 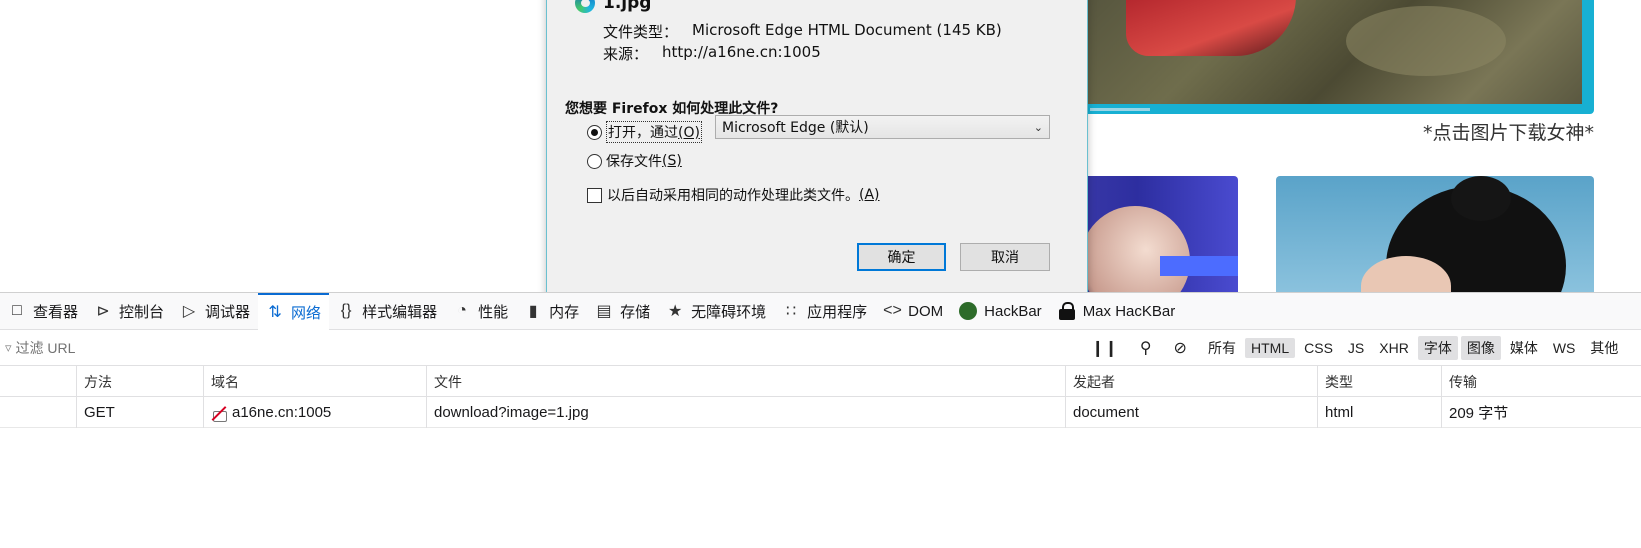 I want to click on filter-css: CSS, so click(x=1318, y=348).